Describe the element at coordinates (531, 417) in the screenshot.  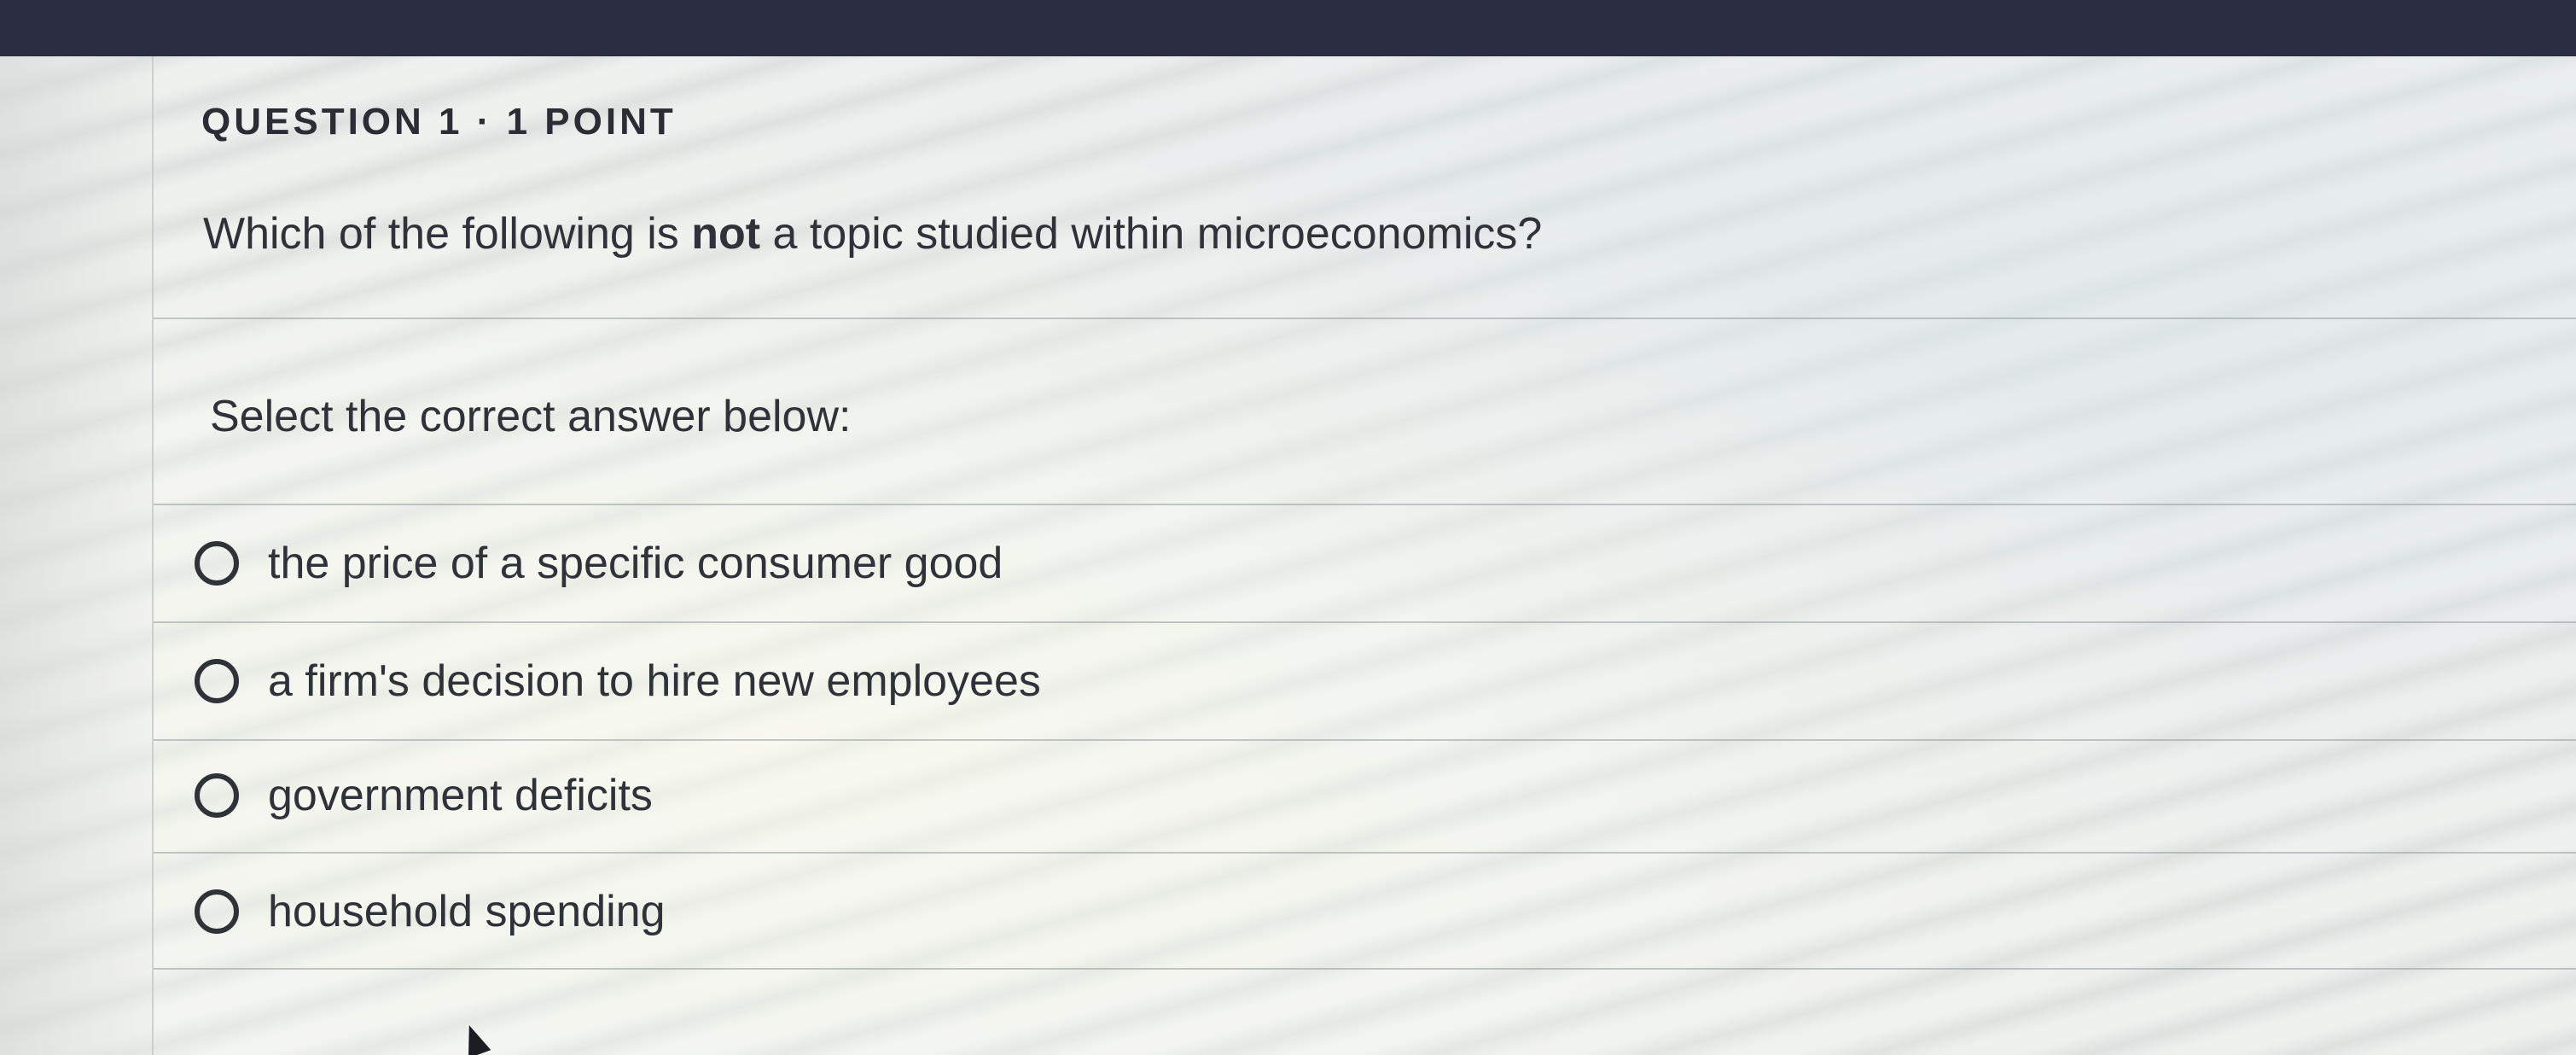
I see `answer-instruction: Select the correct answer below:` at that location.